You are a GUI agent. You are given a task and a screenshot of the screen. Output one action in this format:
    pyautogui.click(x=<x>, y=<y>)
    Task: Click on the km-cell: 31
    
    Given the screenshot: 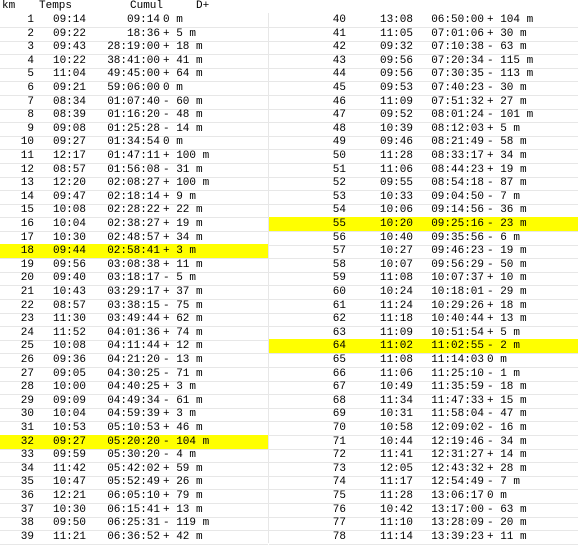 What is the action you would take?
    pyautogui.click(x=27, y=428)
    